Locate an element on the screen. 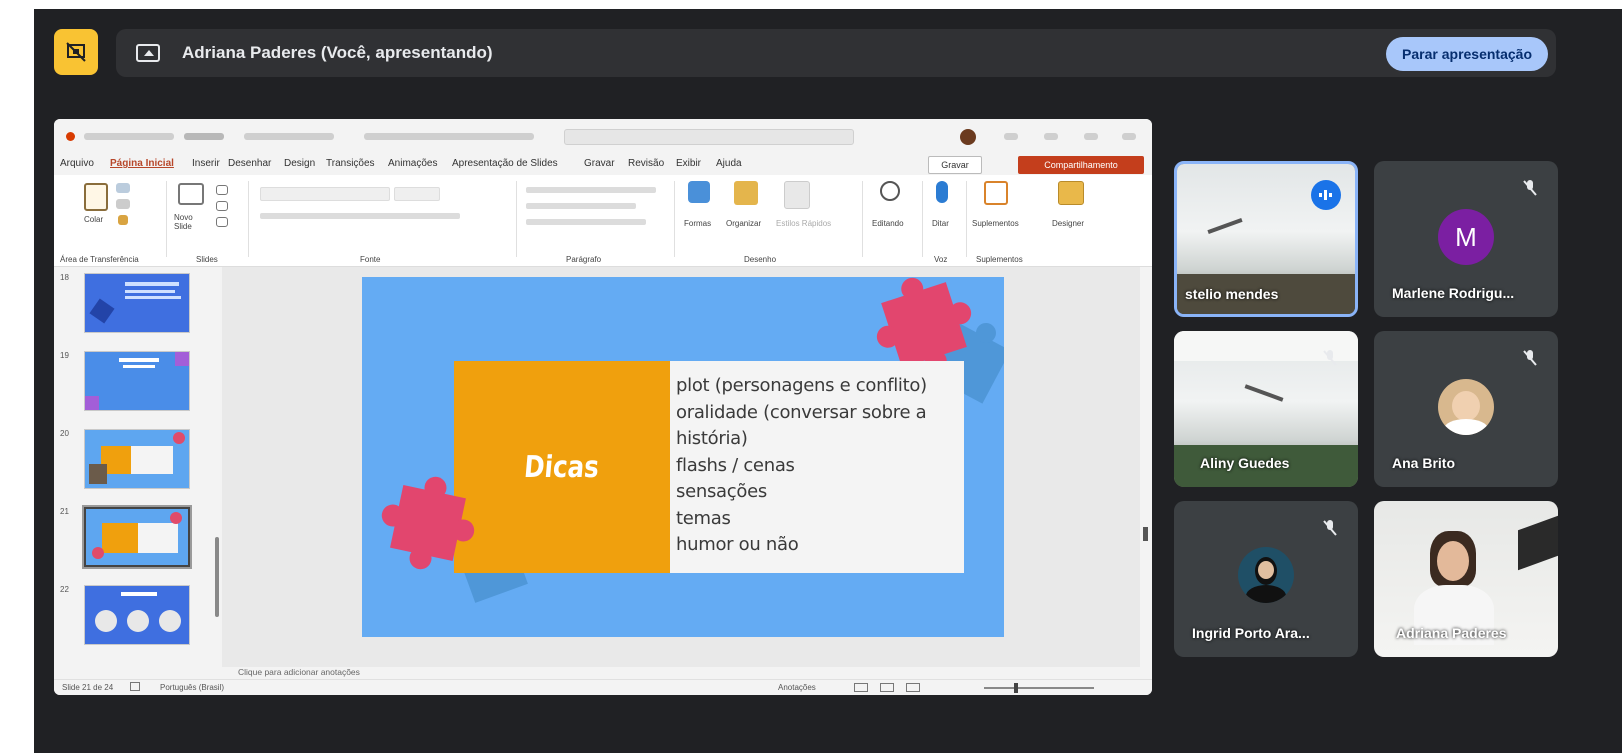  search-icon is located at coordinates (890, 191).